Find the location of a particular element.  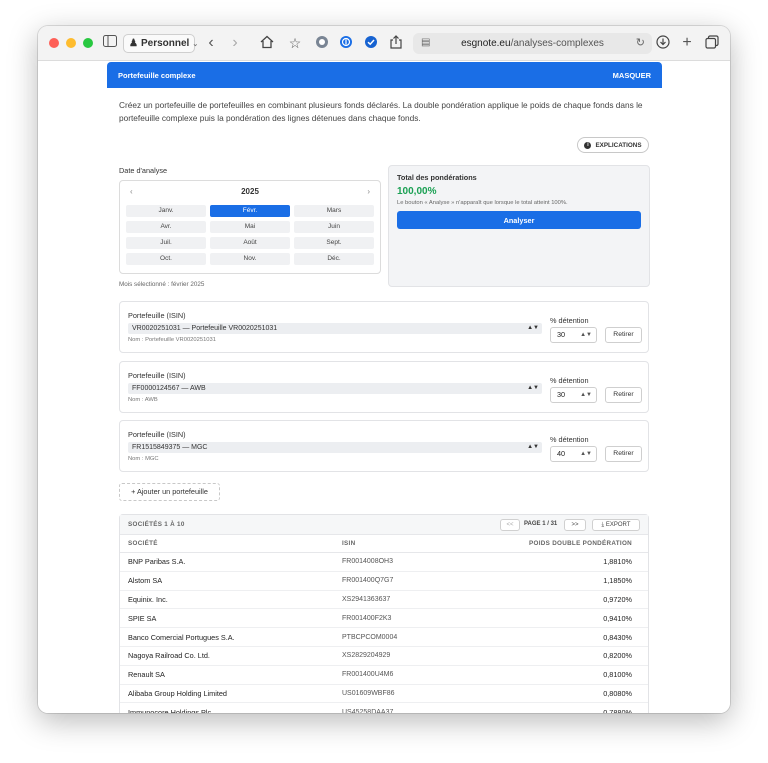

analysis-date-label: Date d'analyse is located at coordinates (143, 170).